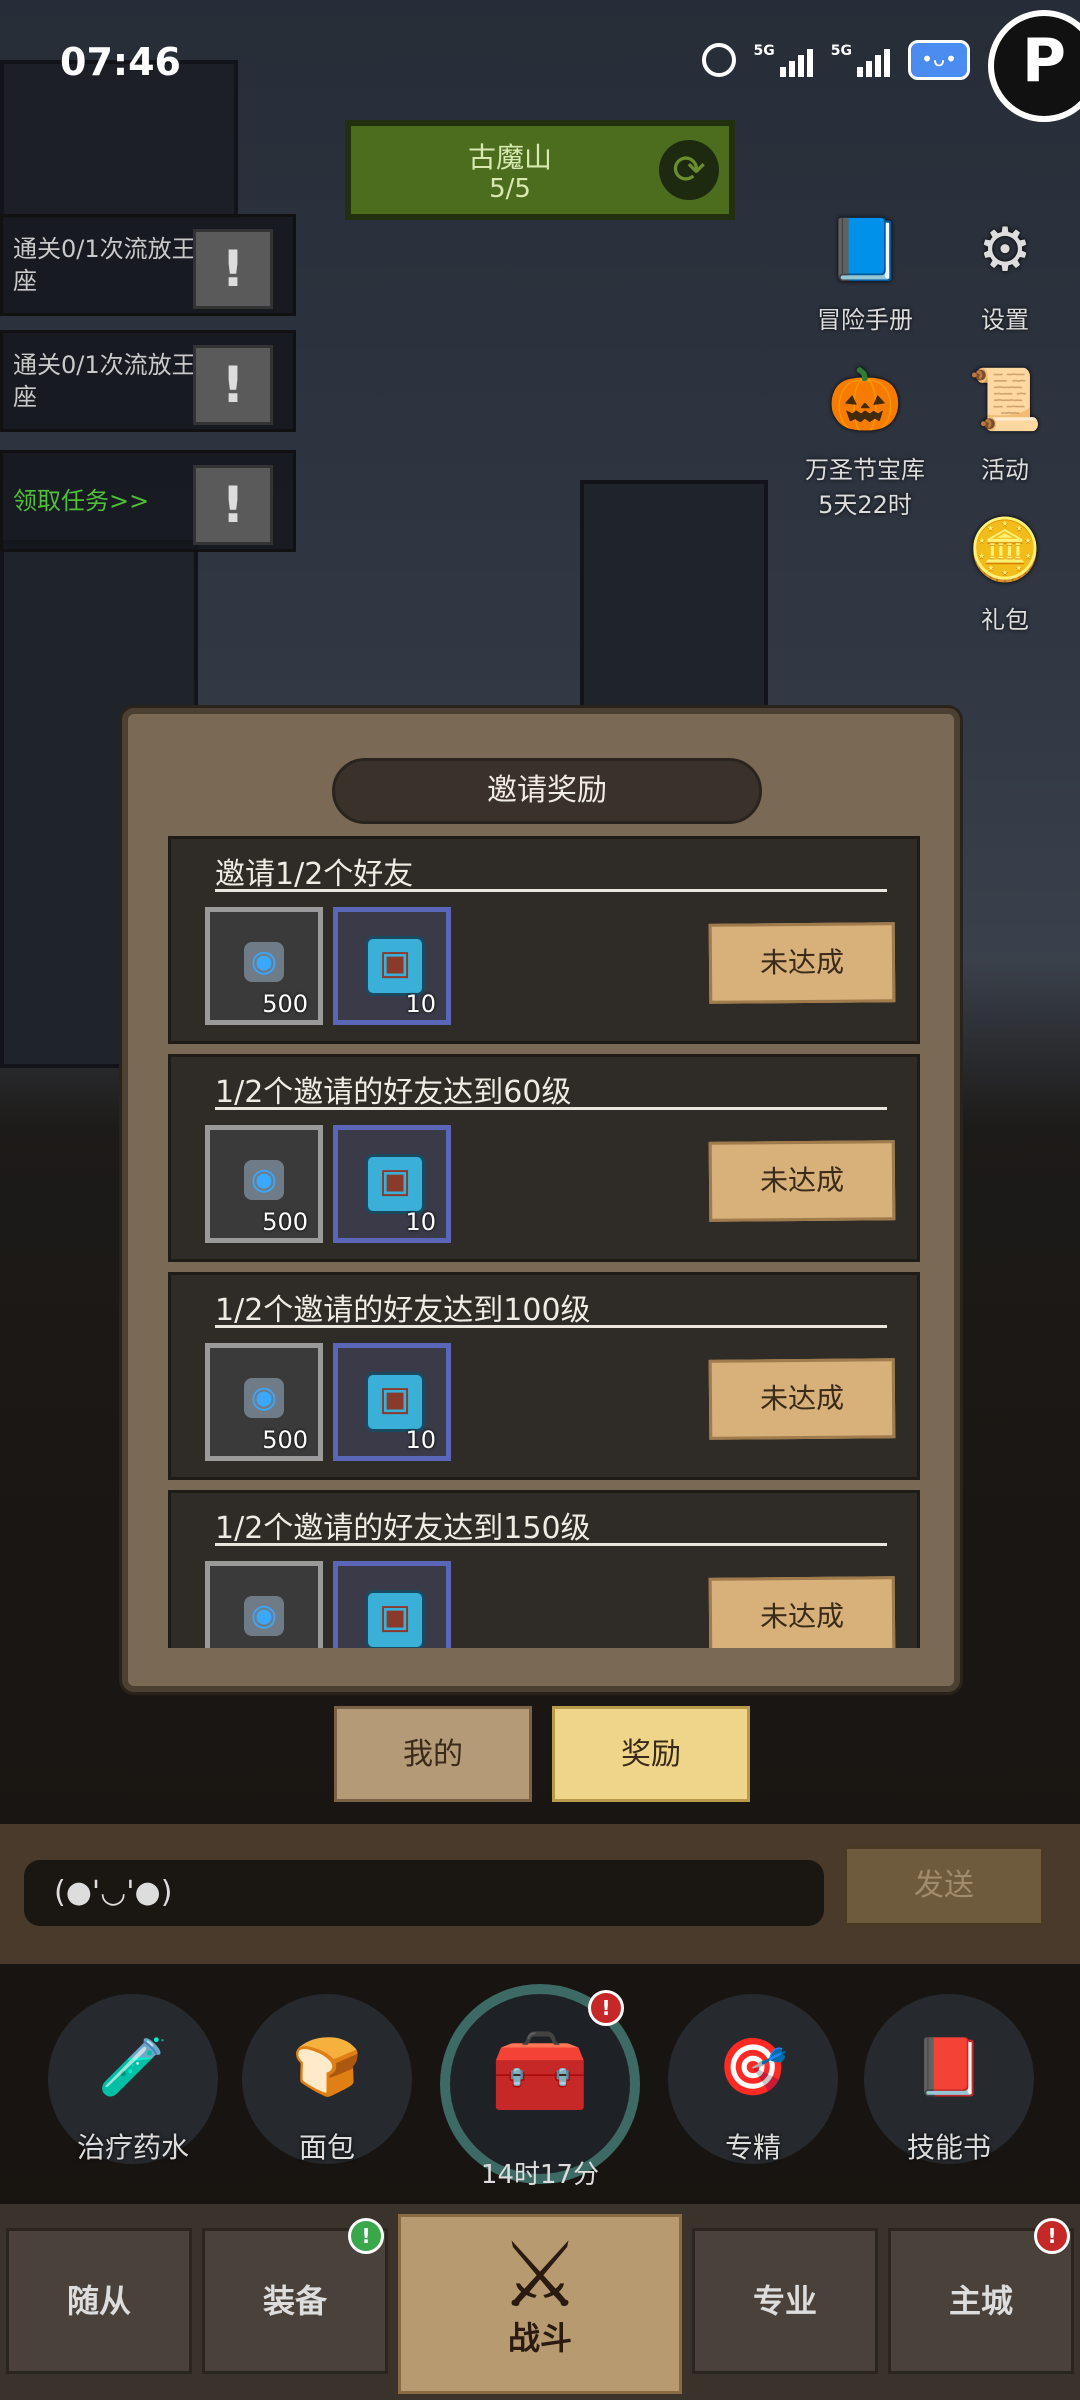  Describe the element at coordinates (939, 60) in the screenshot. I see `assistant-icon: •ᴗ•` at that location.